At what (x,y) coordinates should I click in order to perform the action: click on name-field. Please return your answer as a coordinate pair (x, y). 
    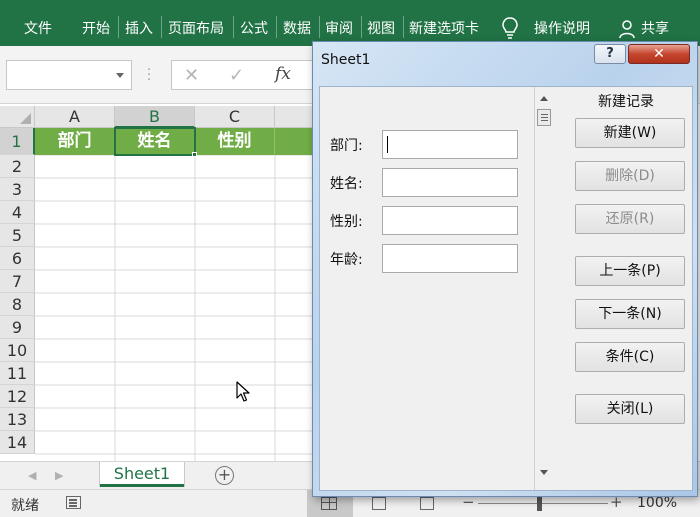
    Looking at the image, I should click on (450, 182).